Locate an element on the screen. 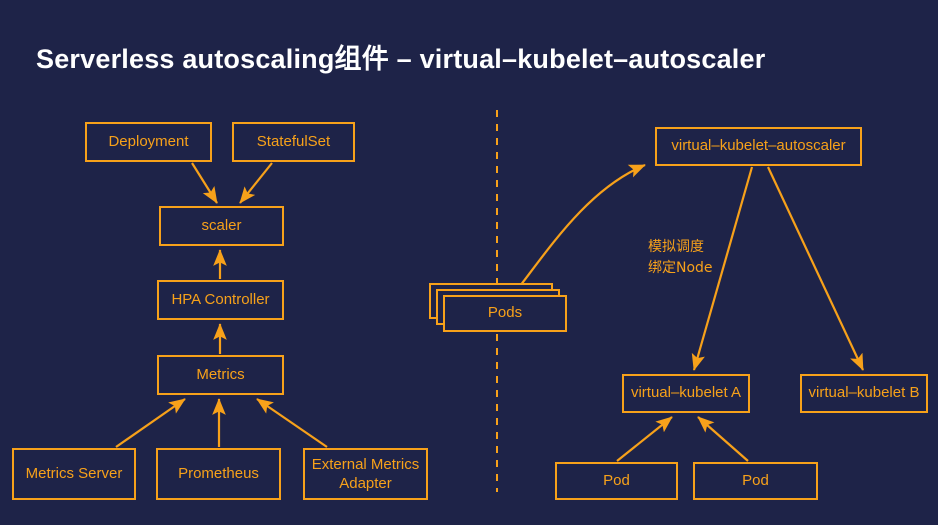 This screenshot has height=525, width=938. node-scaler-label: scaler is located at coordinates (221, 225).